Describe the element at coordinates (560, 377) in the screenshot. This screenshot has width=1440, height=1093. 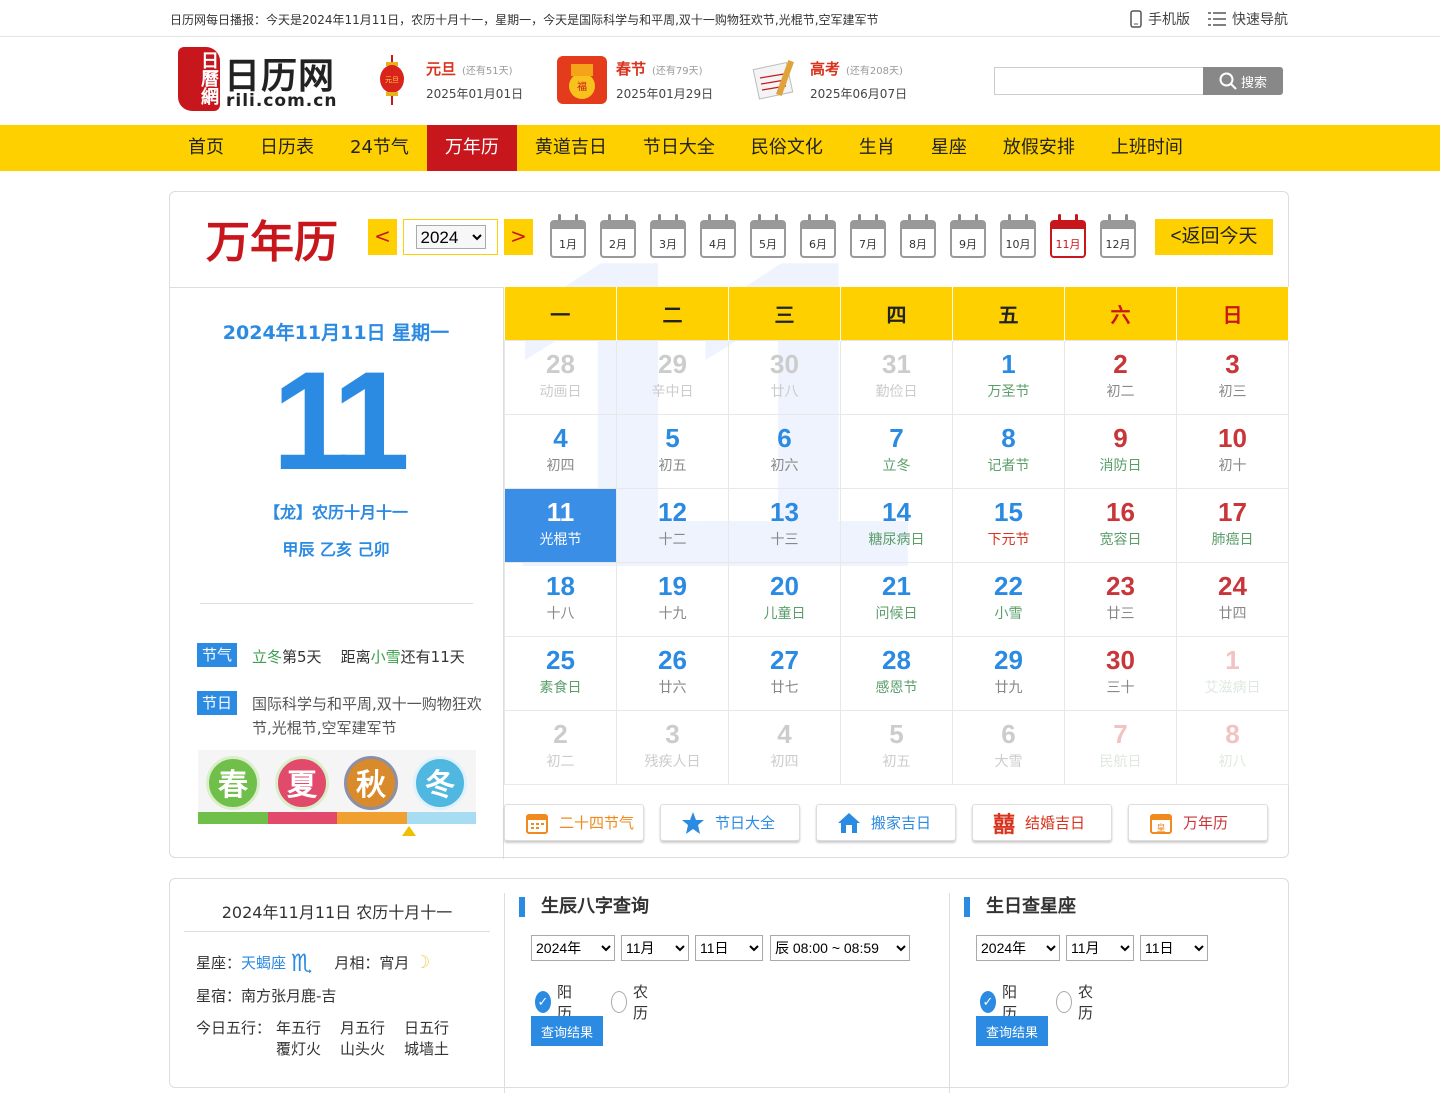
I see `day-cell: 28 动画日` at that location.